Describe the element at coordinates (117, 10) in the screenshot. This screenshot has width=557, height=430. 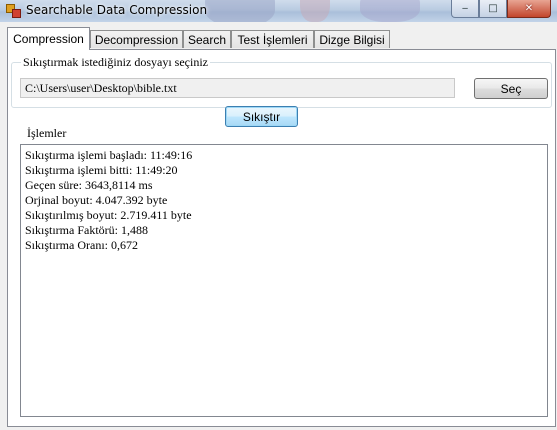
I see `window-title: Searchable Data Compression` at that location.